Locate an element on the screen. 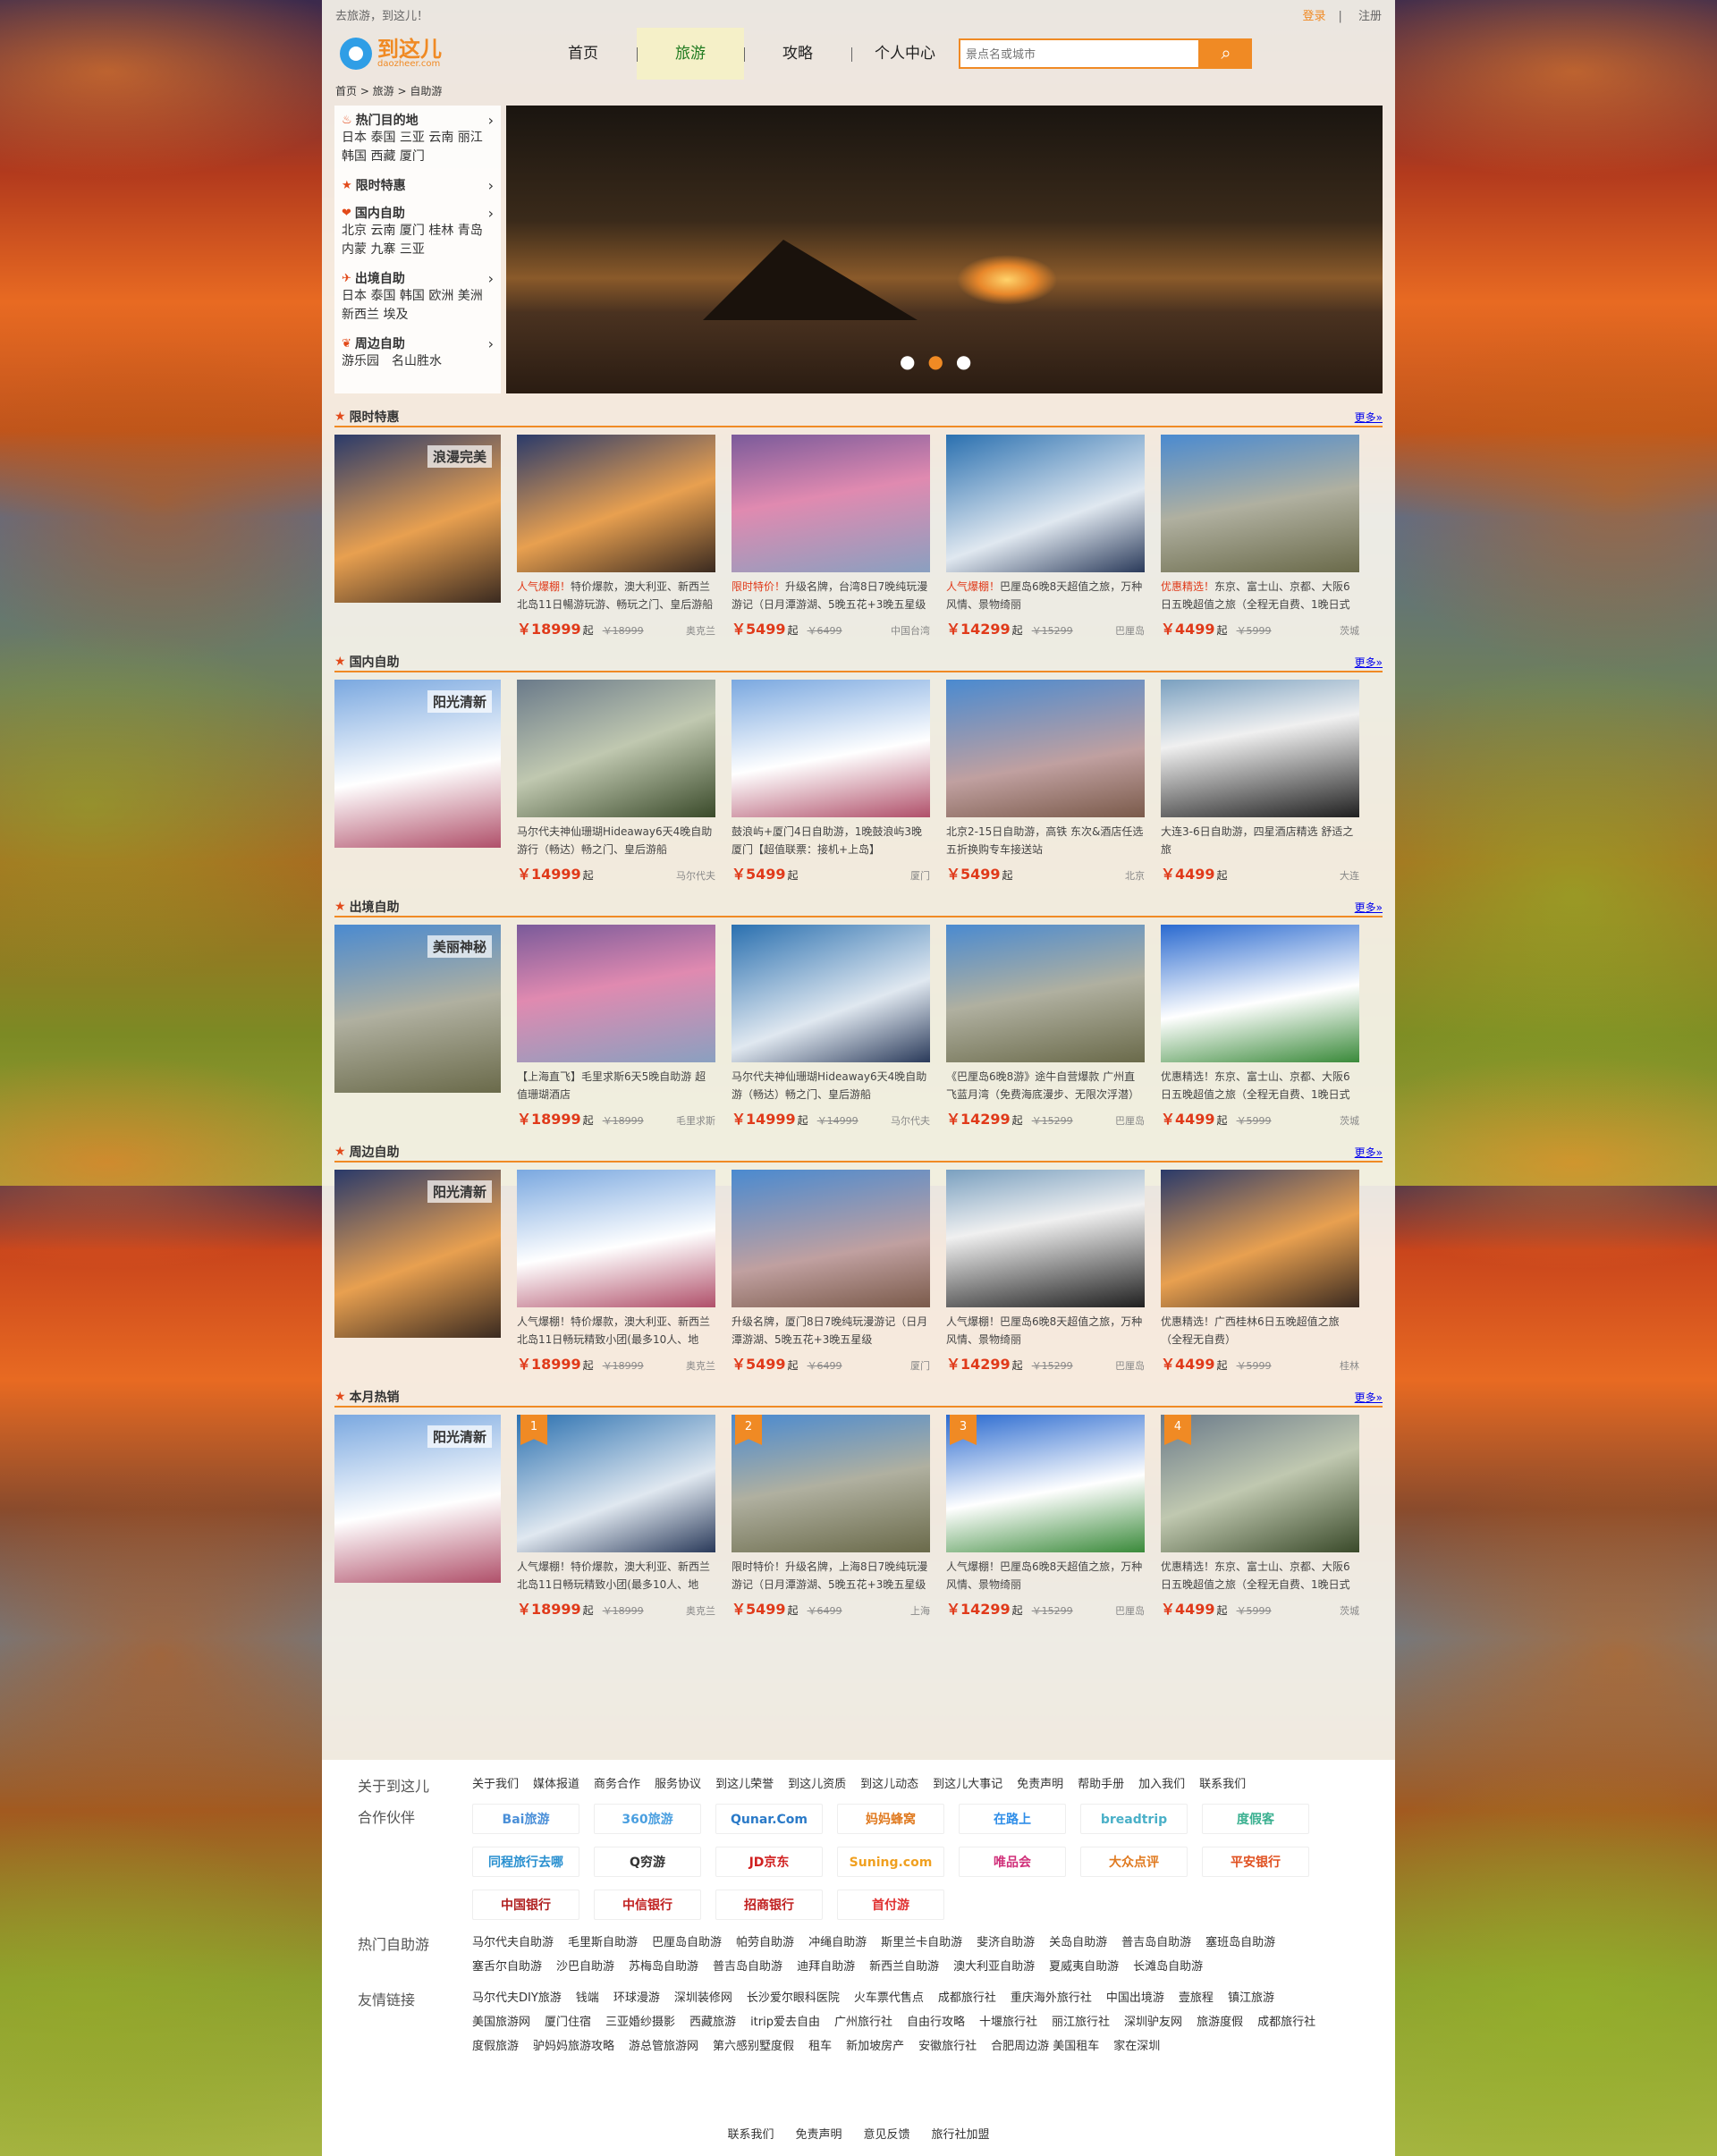 This screenshot has height=2156, width=1717. product-title: 人气爆棚！特价爆款，澳大利亚、新西兰北岛11日暢游玩游、畅玩之门、皇后游船 is located at coordinates (616, 595).